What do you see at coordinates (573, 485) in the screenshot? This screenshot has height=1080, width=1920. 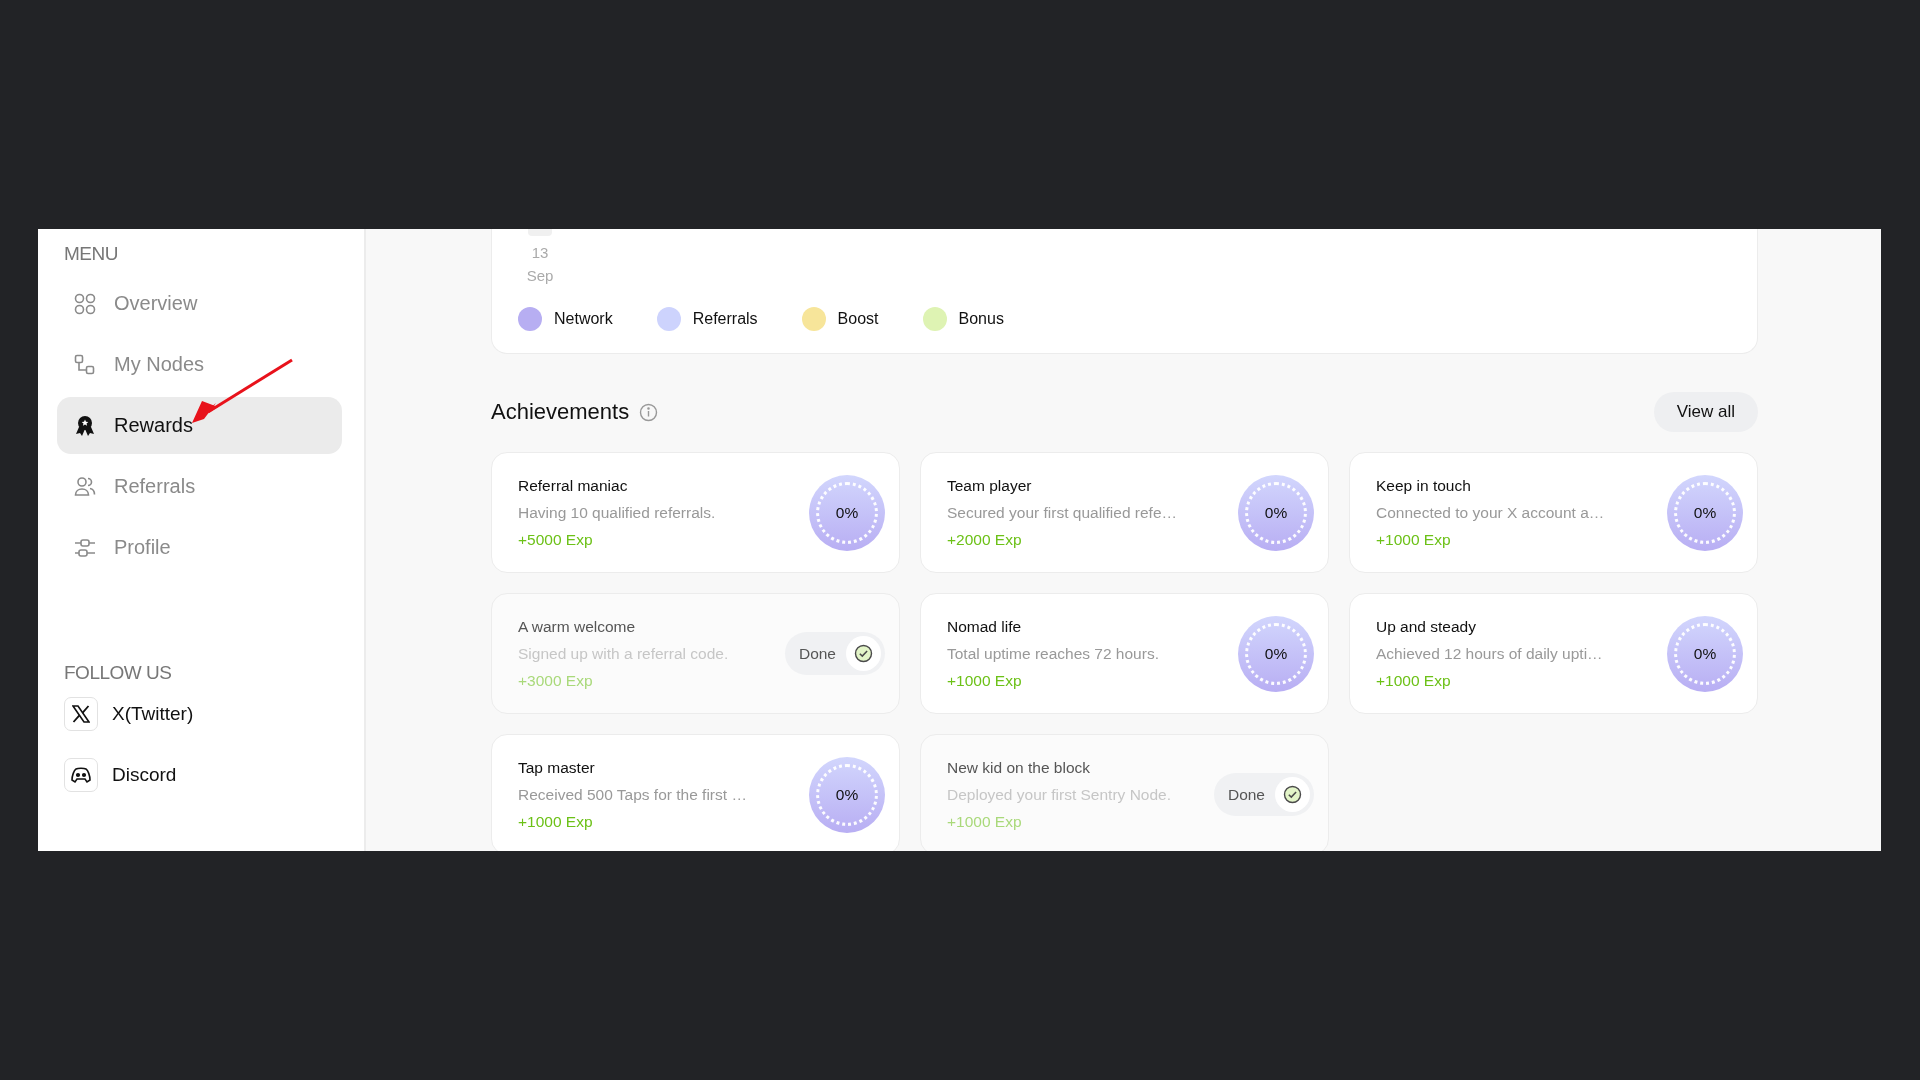 I see `achievement-title: Referral maniac` at bounding box center [573, 485].